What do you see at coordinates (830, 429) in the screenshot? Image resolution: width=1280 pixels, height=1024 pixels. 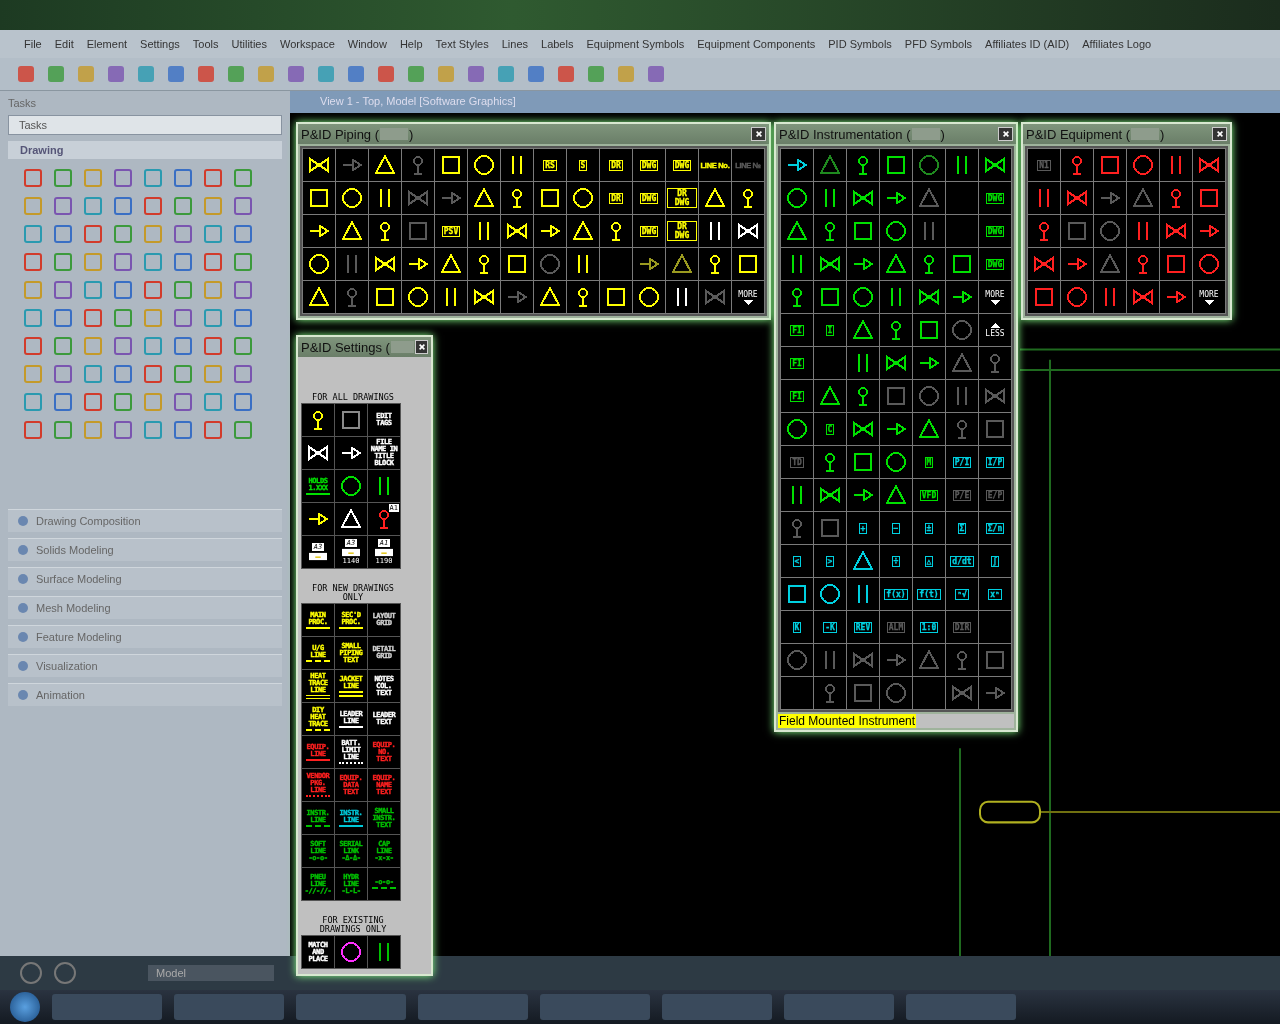 I see `symbol-button: C` at bounding box center [830, 429].